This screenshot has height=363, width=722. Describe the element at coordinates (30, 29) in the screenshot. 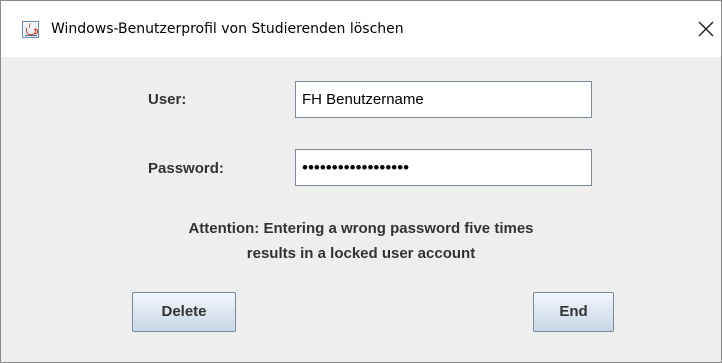

I see `java-cup-icon` at that location.